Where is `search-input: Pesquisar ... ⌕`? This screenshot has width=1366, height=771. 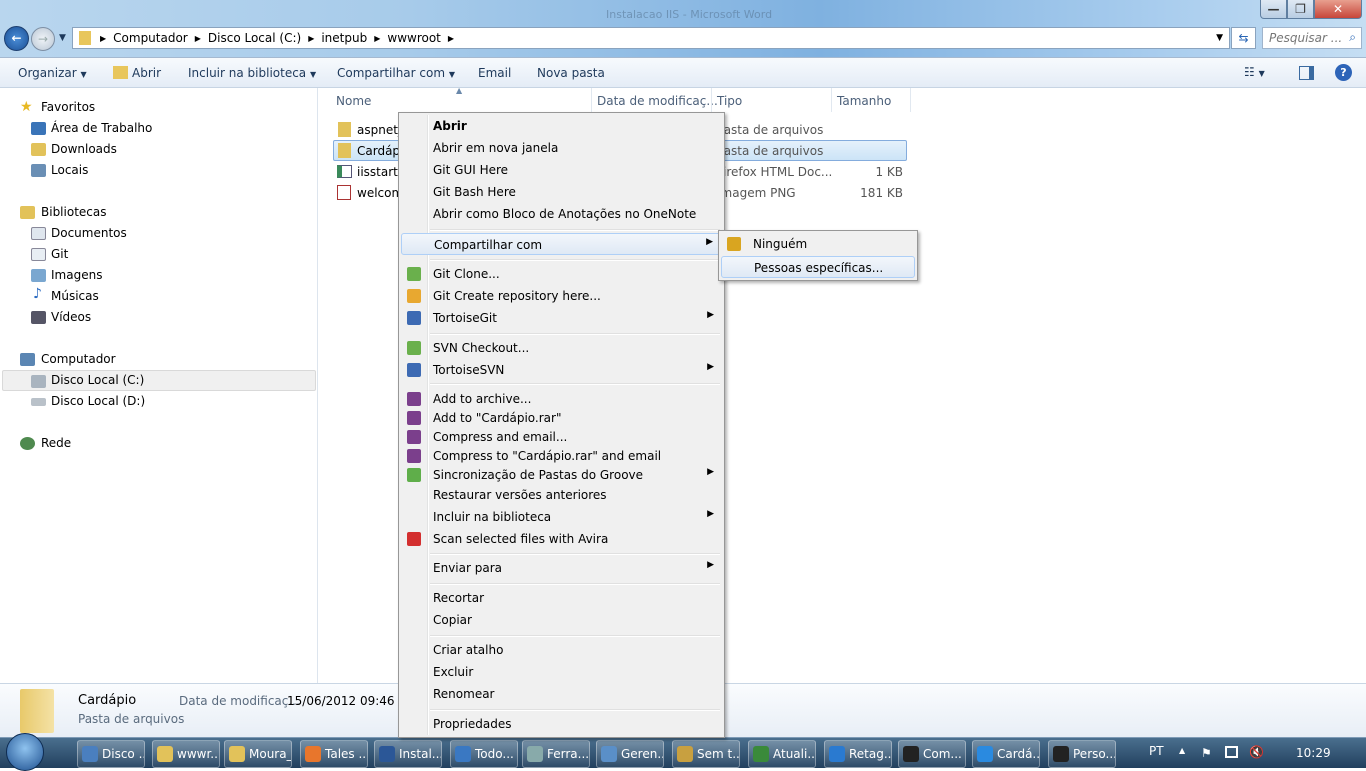 search-input: Pesquisar ... ⌕ is located at coordinates (1312, 38).